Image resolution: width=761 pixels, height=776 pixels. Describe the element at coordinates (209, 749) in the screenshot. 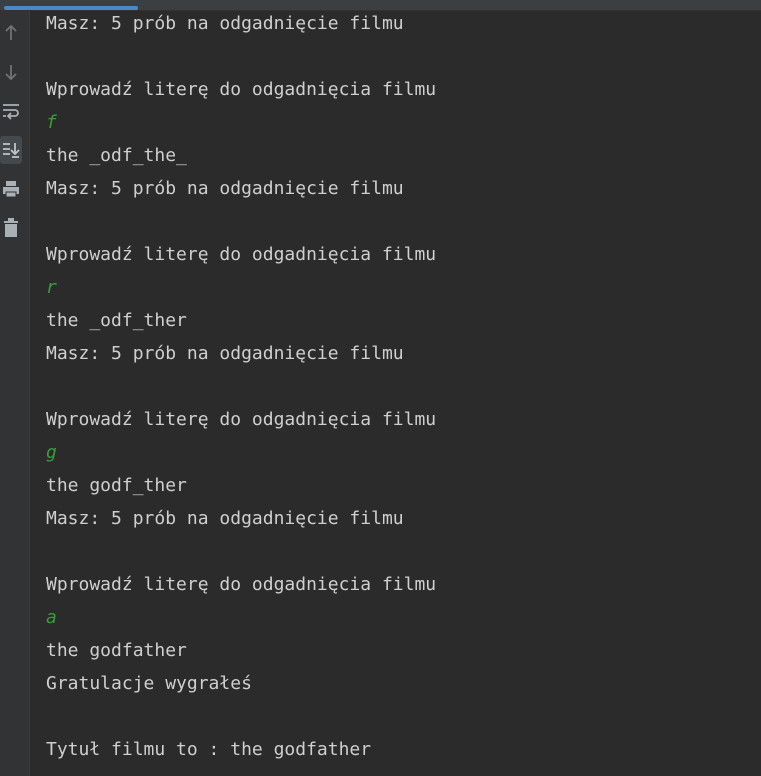

I see `console-output-line: Tytuł filmu to : the godfather` at that location.